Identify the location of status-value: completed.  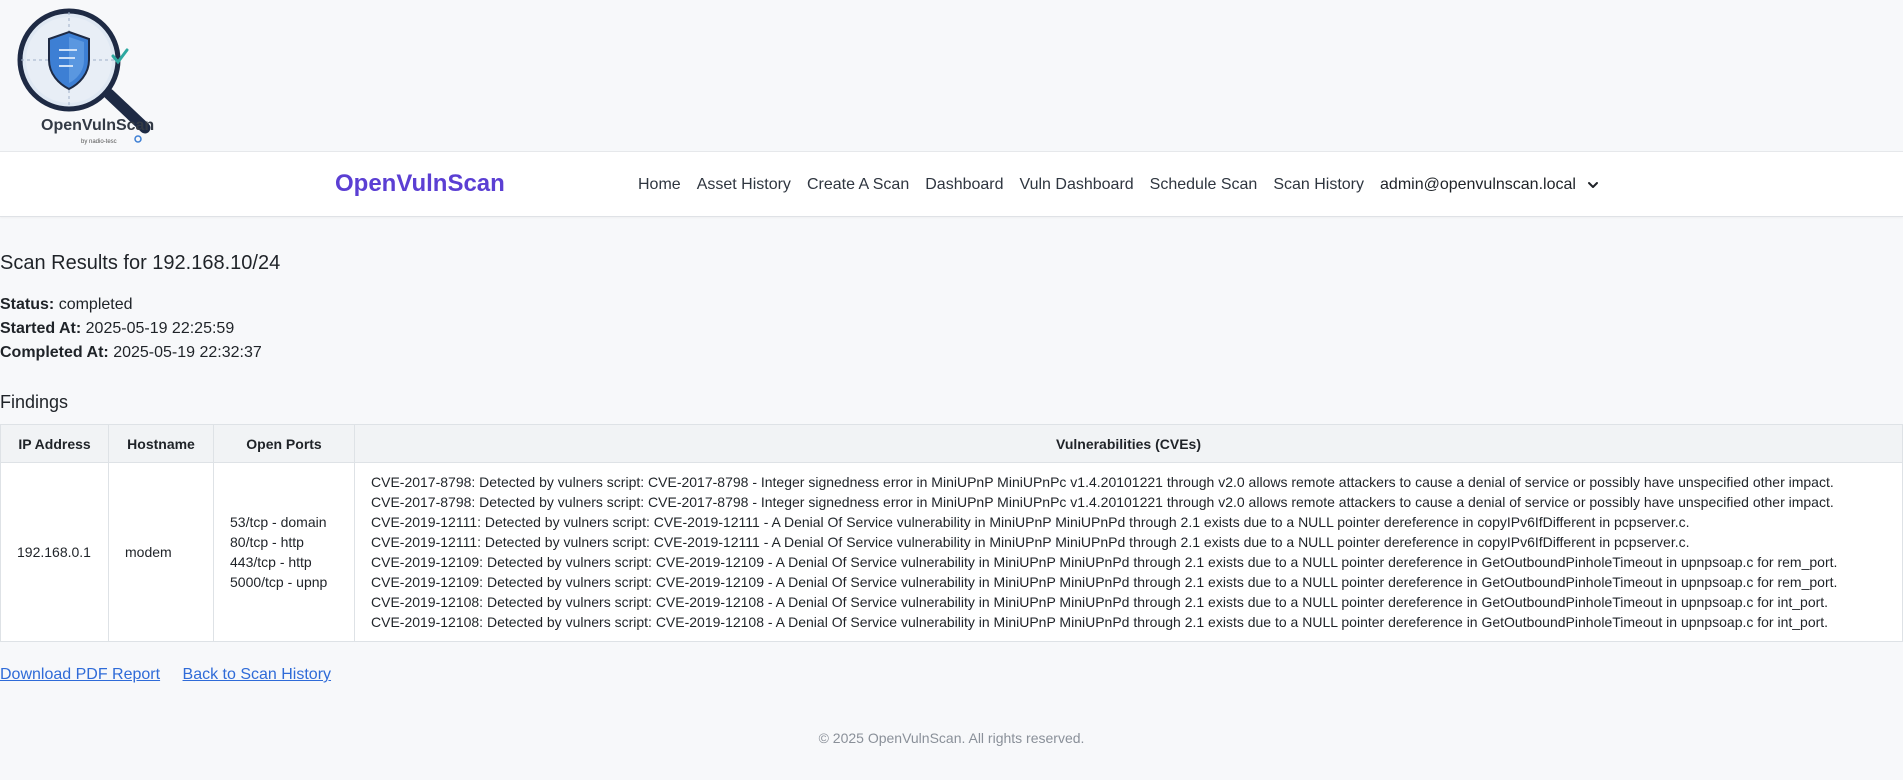
(95, 304).